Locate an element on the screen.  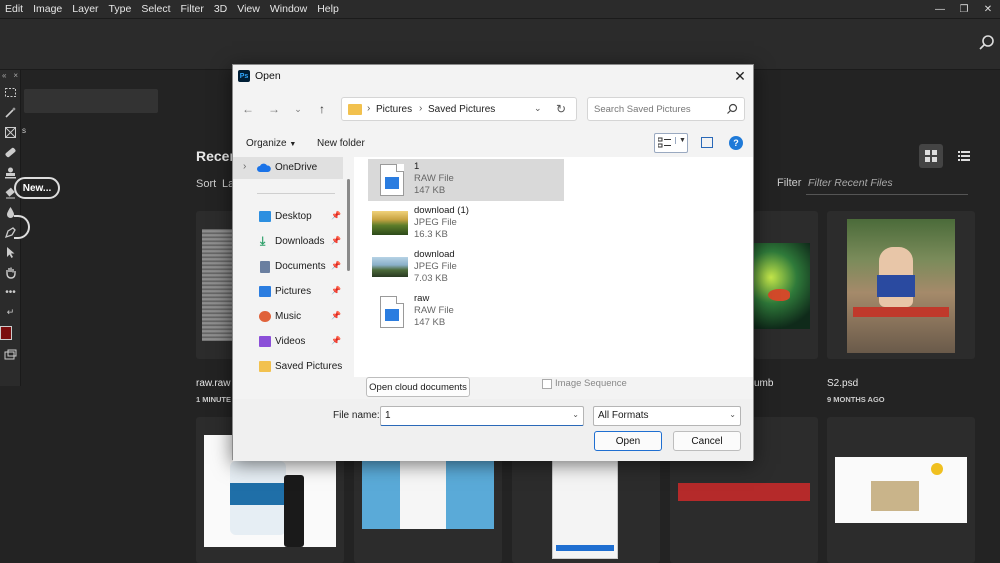
nav-item-pictures: Pictures 📌 is located at coordinates (288, 292).